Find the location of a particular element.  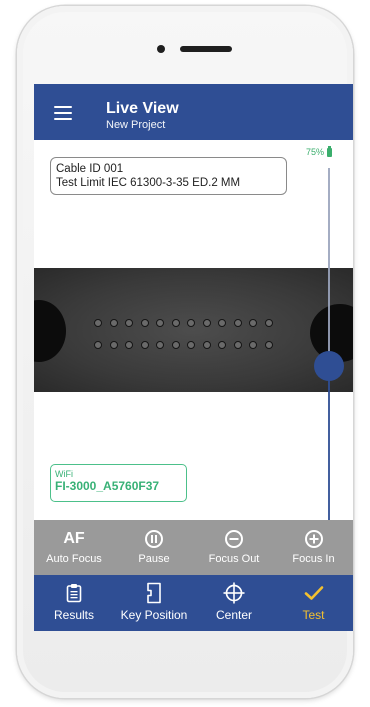

minus-circle-icon is located at coordinates (234, 539).